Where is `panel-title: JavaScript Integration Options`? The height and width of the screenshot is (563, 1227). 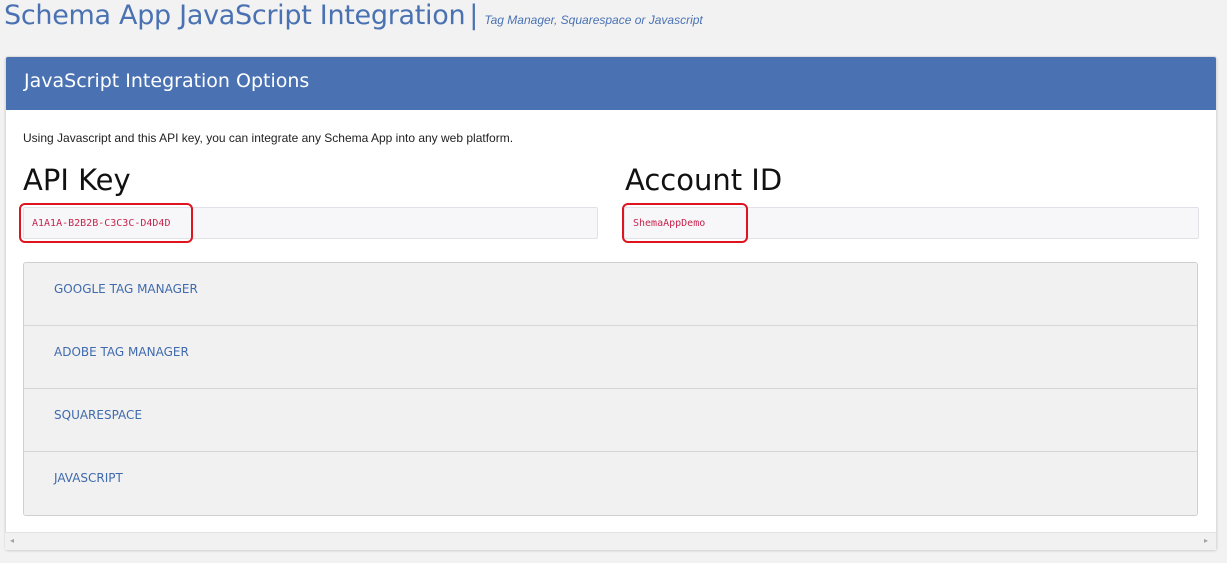 panel-title: JavaScript Integration Options is located at coordinates (167, 81).